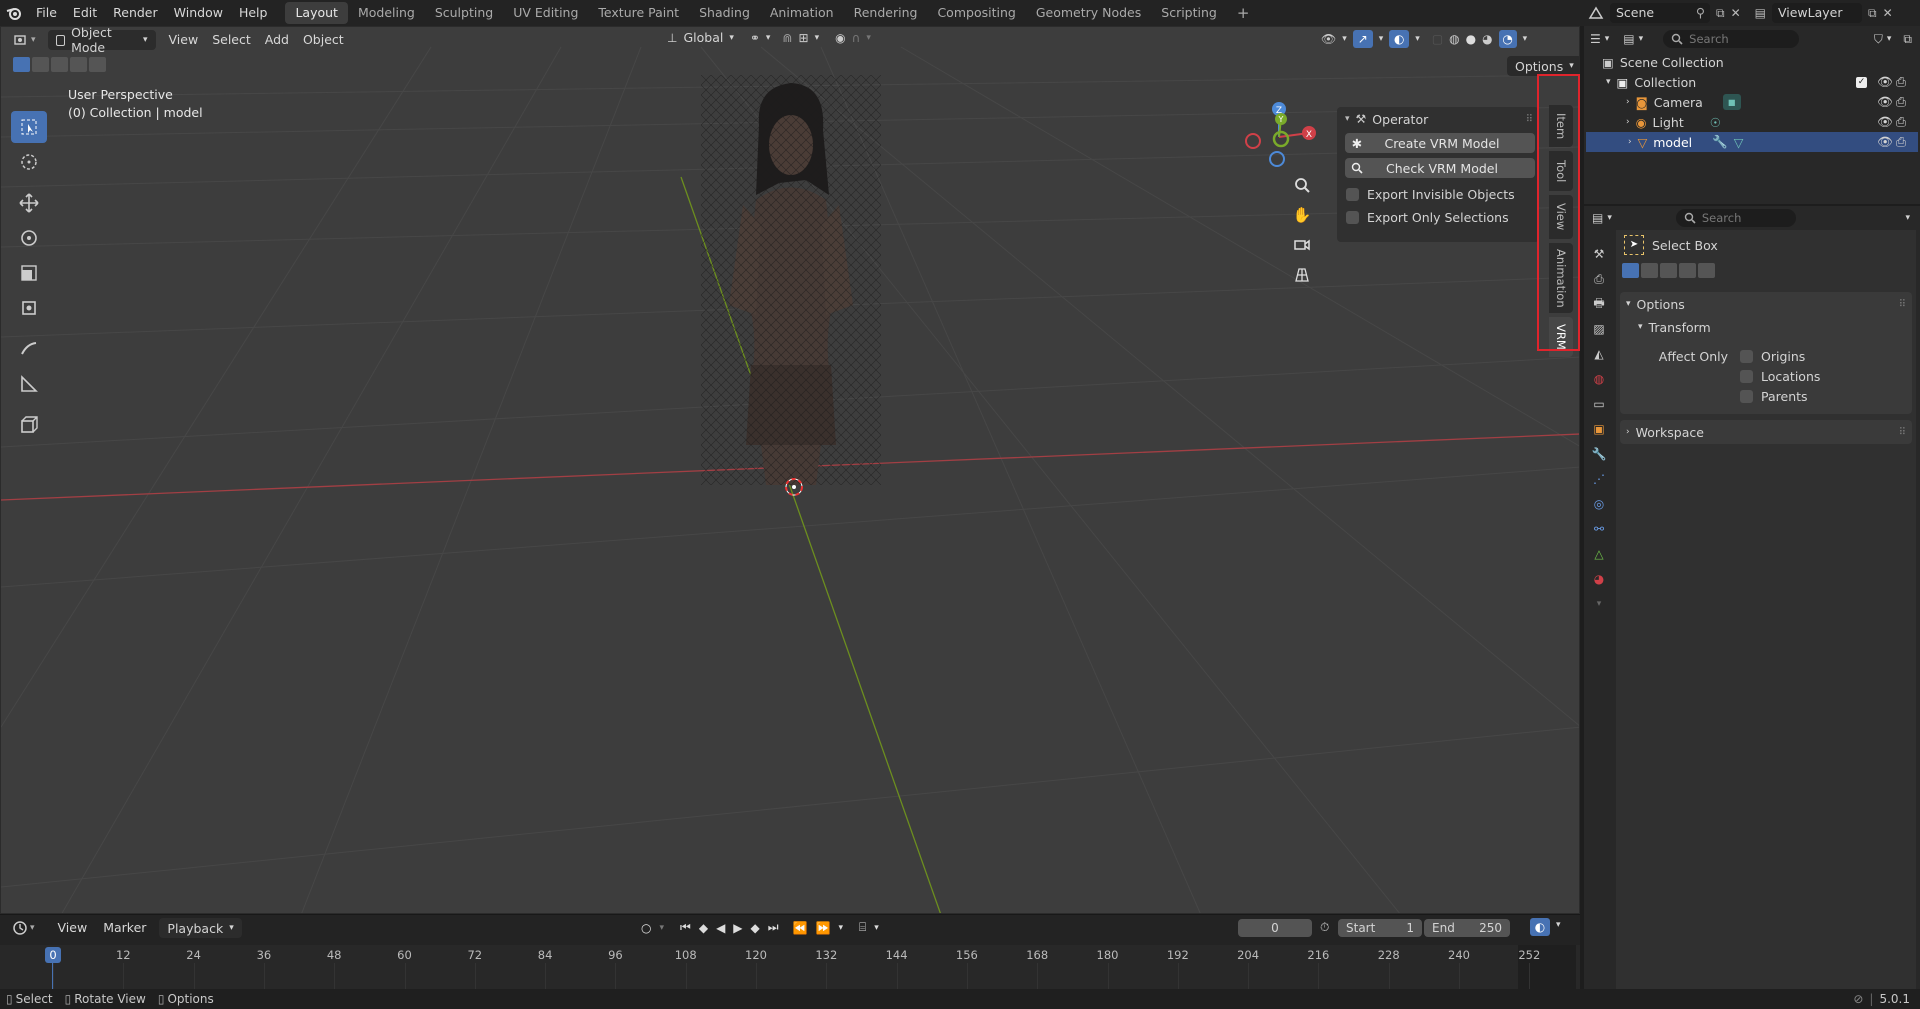 This screenshot has height=1009, width=1920. I want to click on snap-target-icon: ⊞, so click(804, 38).